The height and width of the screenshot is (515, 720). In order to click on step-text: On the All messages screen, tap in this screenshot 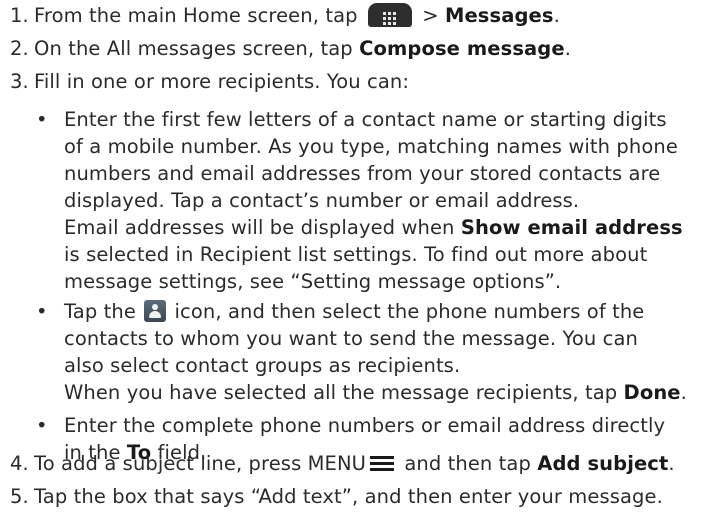, I will do `click(197, 48)`.